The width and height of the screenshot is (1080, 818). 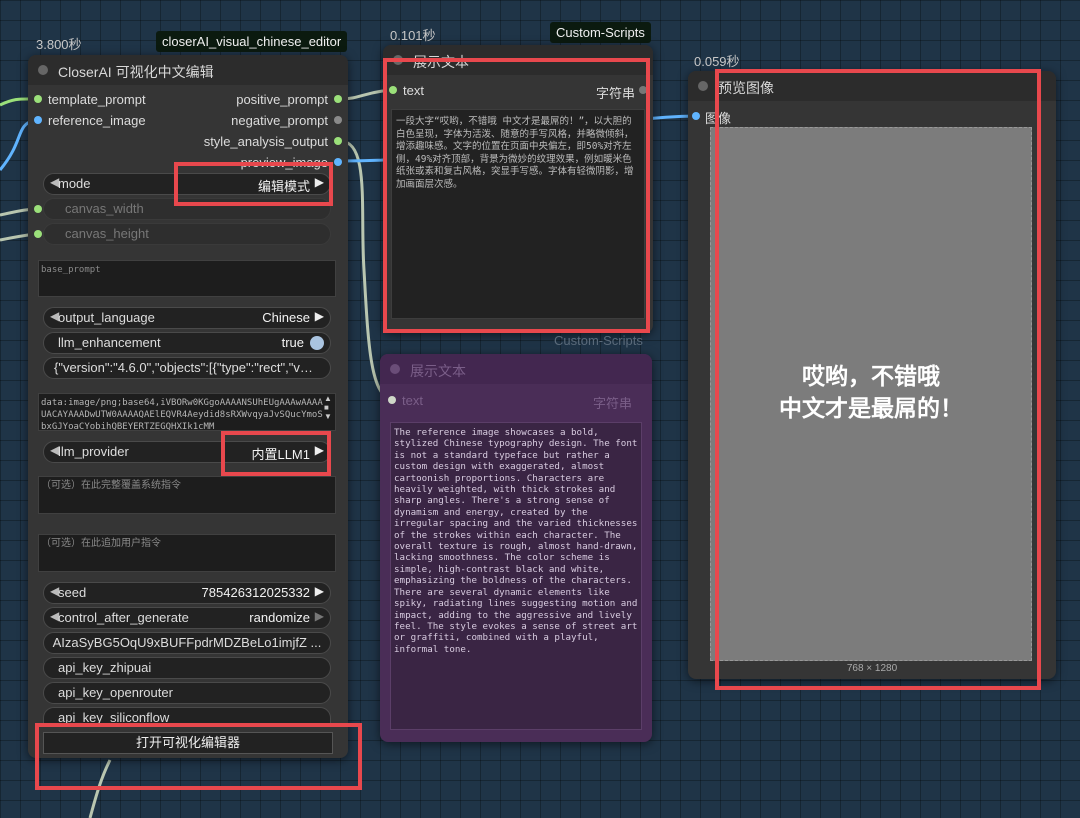 What do you see at coordinates (187, 184) in the screenshot?
I see `mode-combo: ◀ mode 编辑模式 ▶` at bounding box center [187, 184].